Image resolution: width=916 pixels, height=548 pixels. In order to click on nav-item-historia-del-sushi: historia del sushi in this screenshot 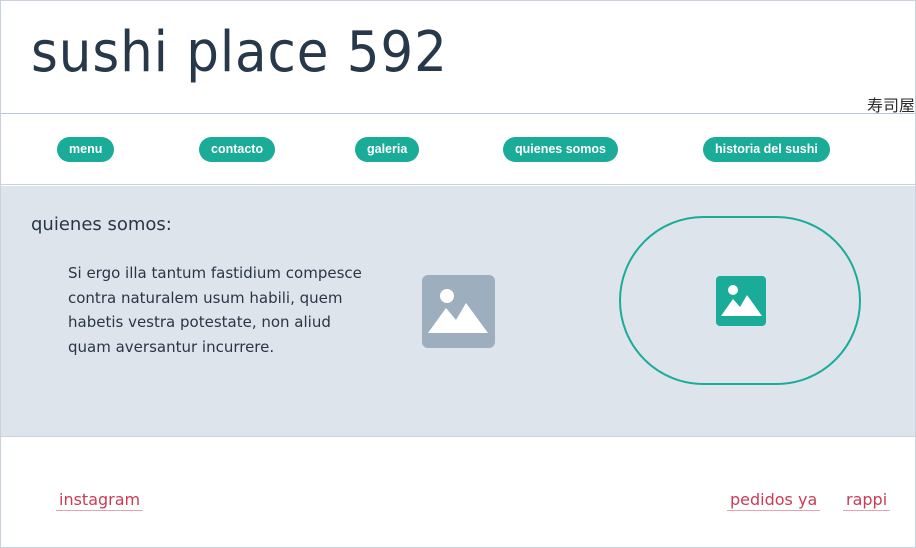, I will do `click(766, 149)`.